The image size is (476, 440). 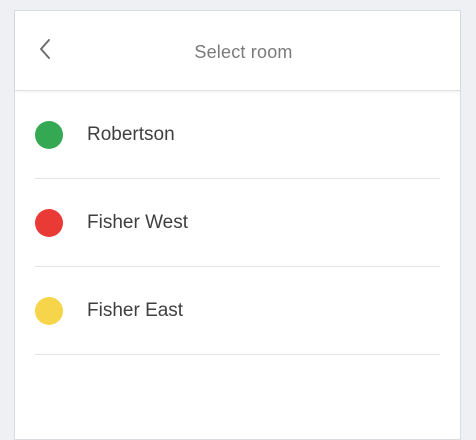 What do you see at coordinates (49, 134) in the screenshot?
I see `status-dot-green` at bounding box center [49, 134].